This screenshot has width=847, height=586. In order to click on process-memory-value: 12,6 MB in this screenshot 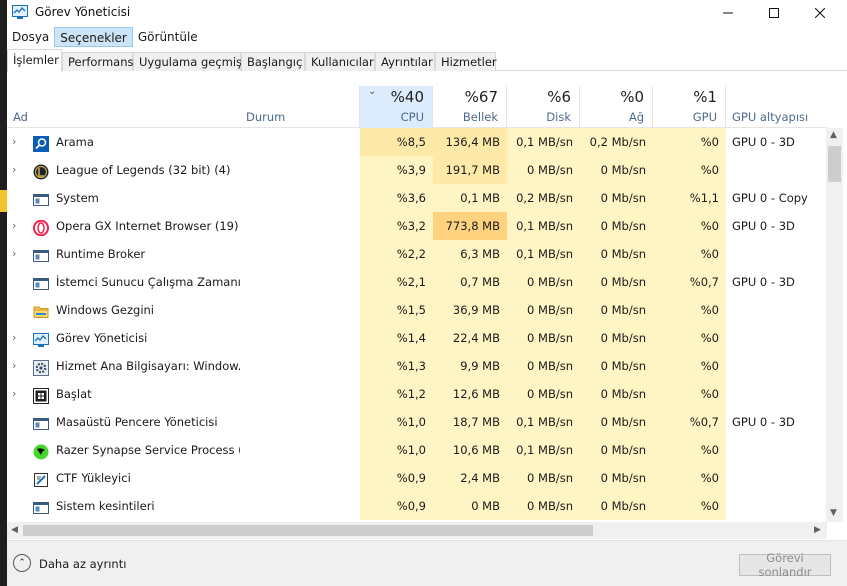, I will do `click(470, 394)`.